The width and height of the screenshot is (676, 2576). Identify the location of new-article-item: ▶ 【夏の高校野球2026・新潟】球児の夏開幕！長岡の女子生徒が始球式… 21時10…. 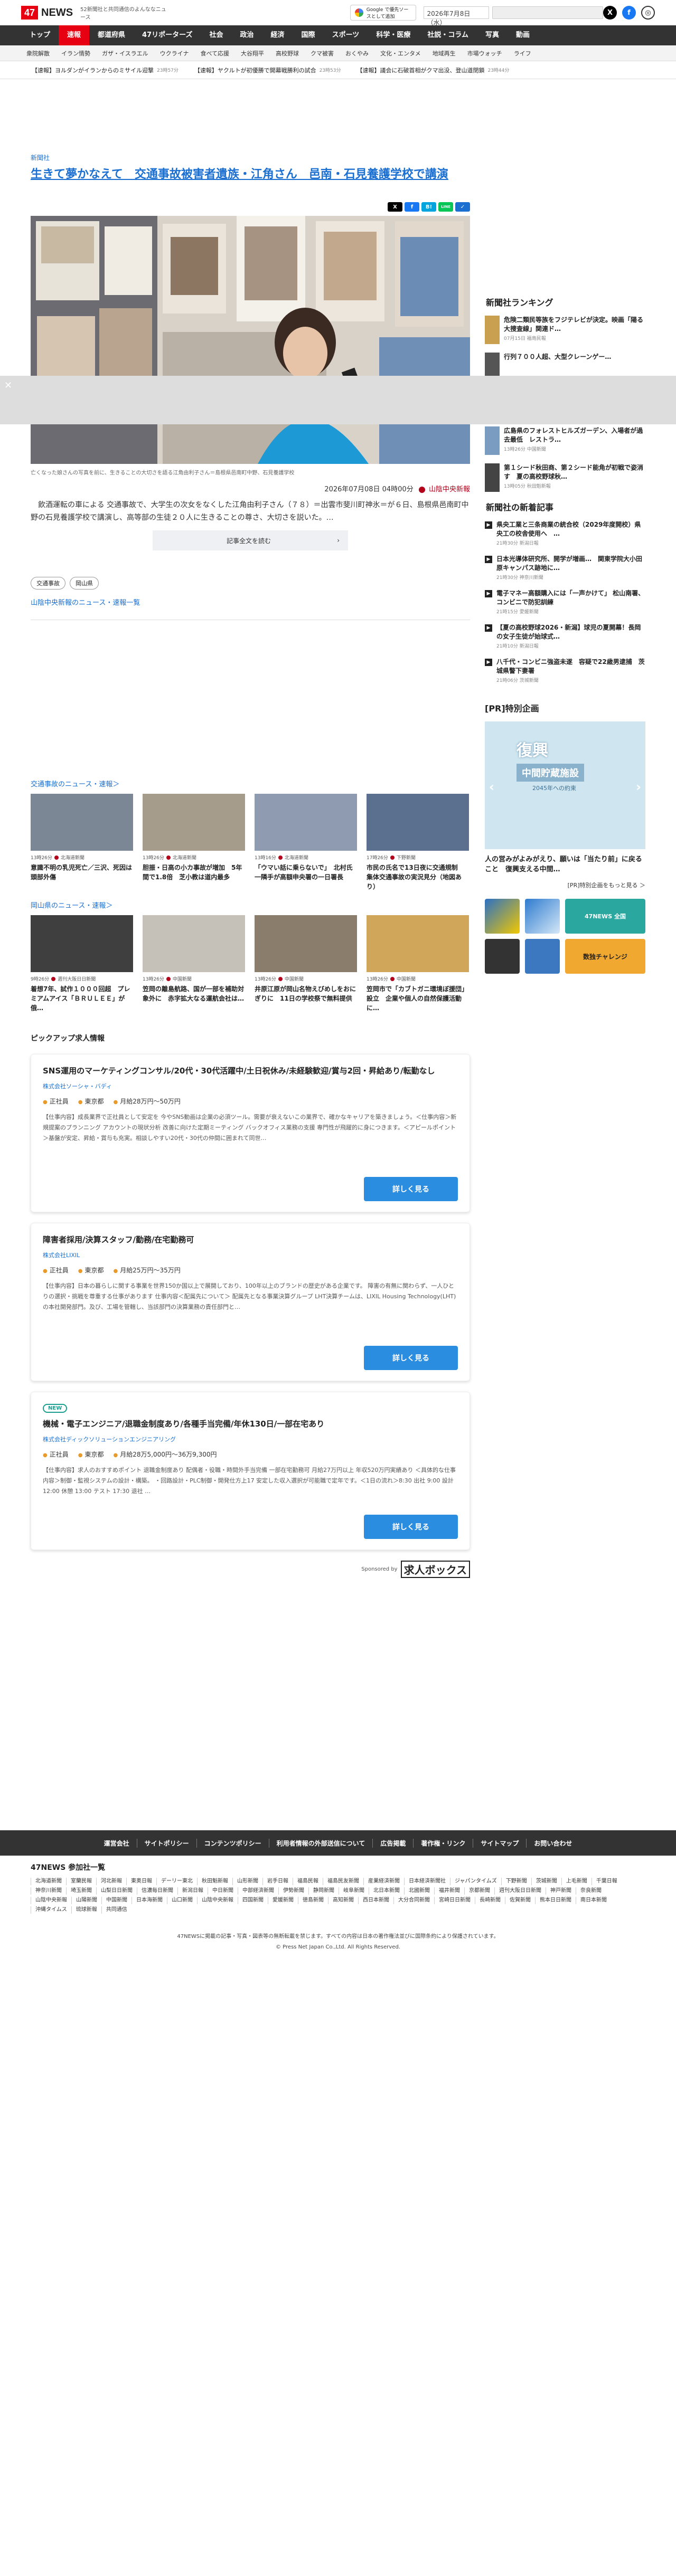
(565, 636).